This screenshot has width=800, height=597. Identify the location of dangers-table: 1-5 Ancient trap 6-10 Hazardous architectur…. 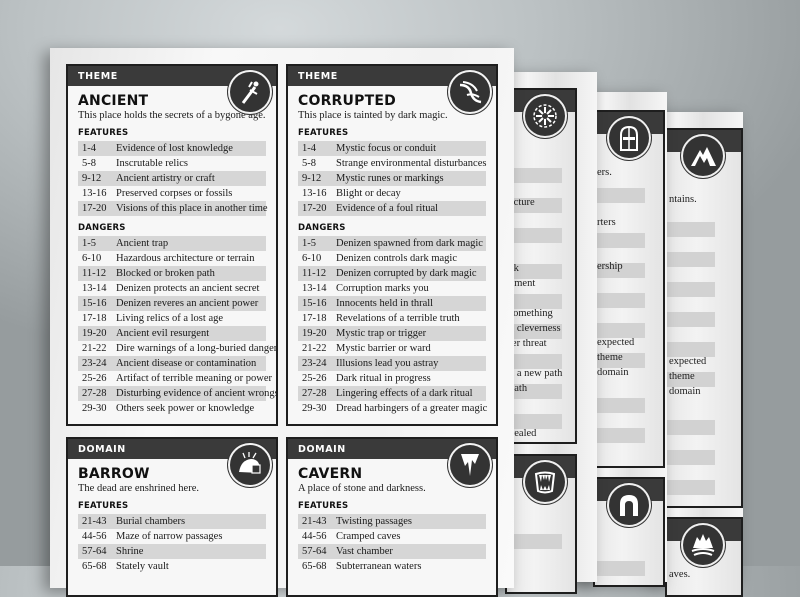
(177, 326).